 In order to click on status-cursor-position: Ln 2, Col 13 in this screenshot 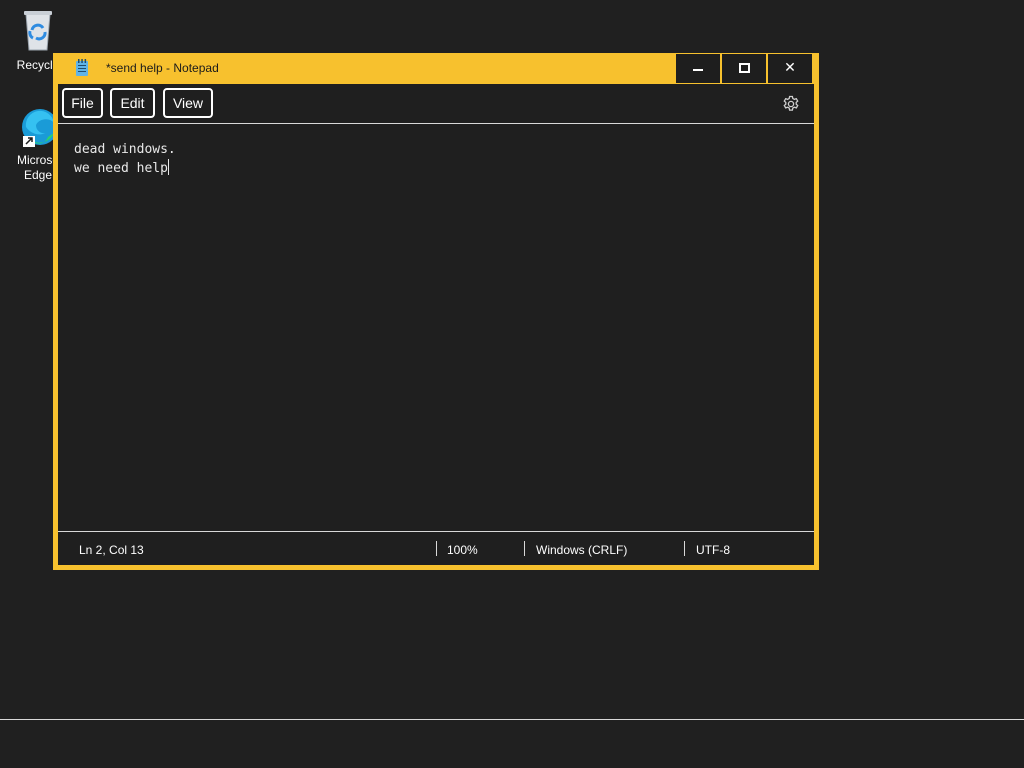, I will do `click(111, 550)`.